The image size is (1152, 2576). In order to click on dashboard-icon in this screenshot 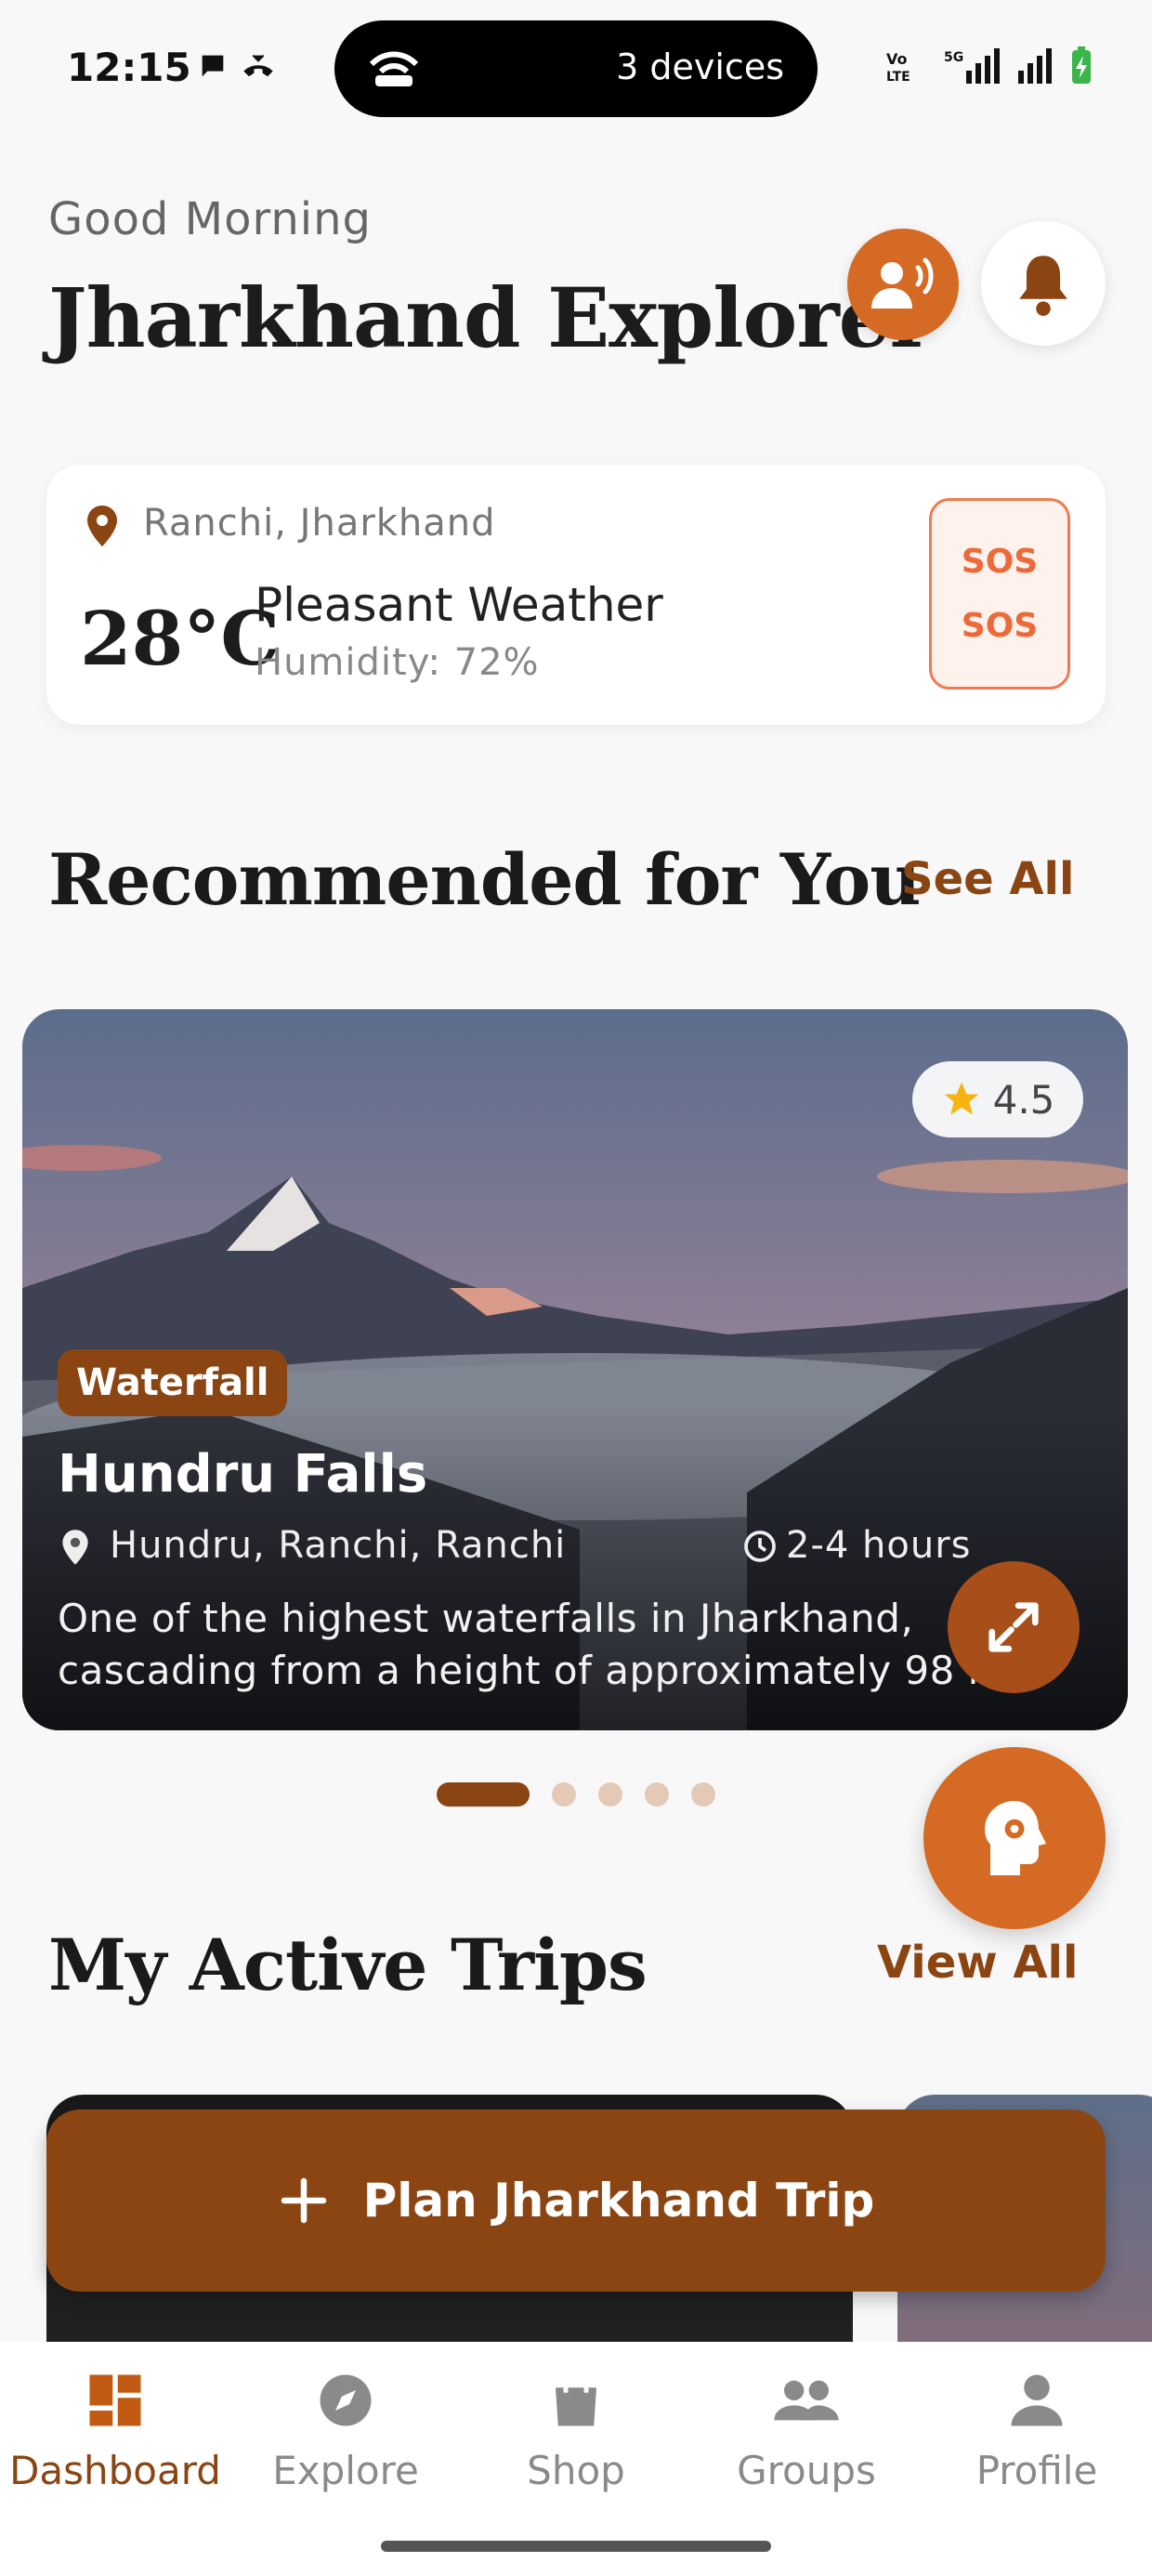, I will do `click(115, 2400)`.